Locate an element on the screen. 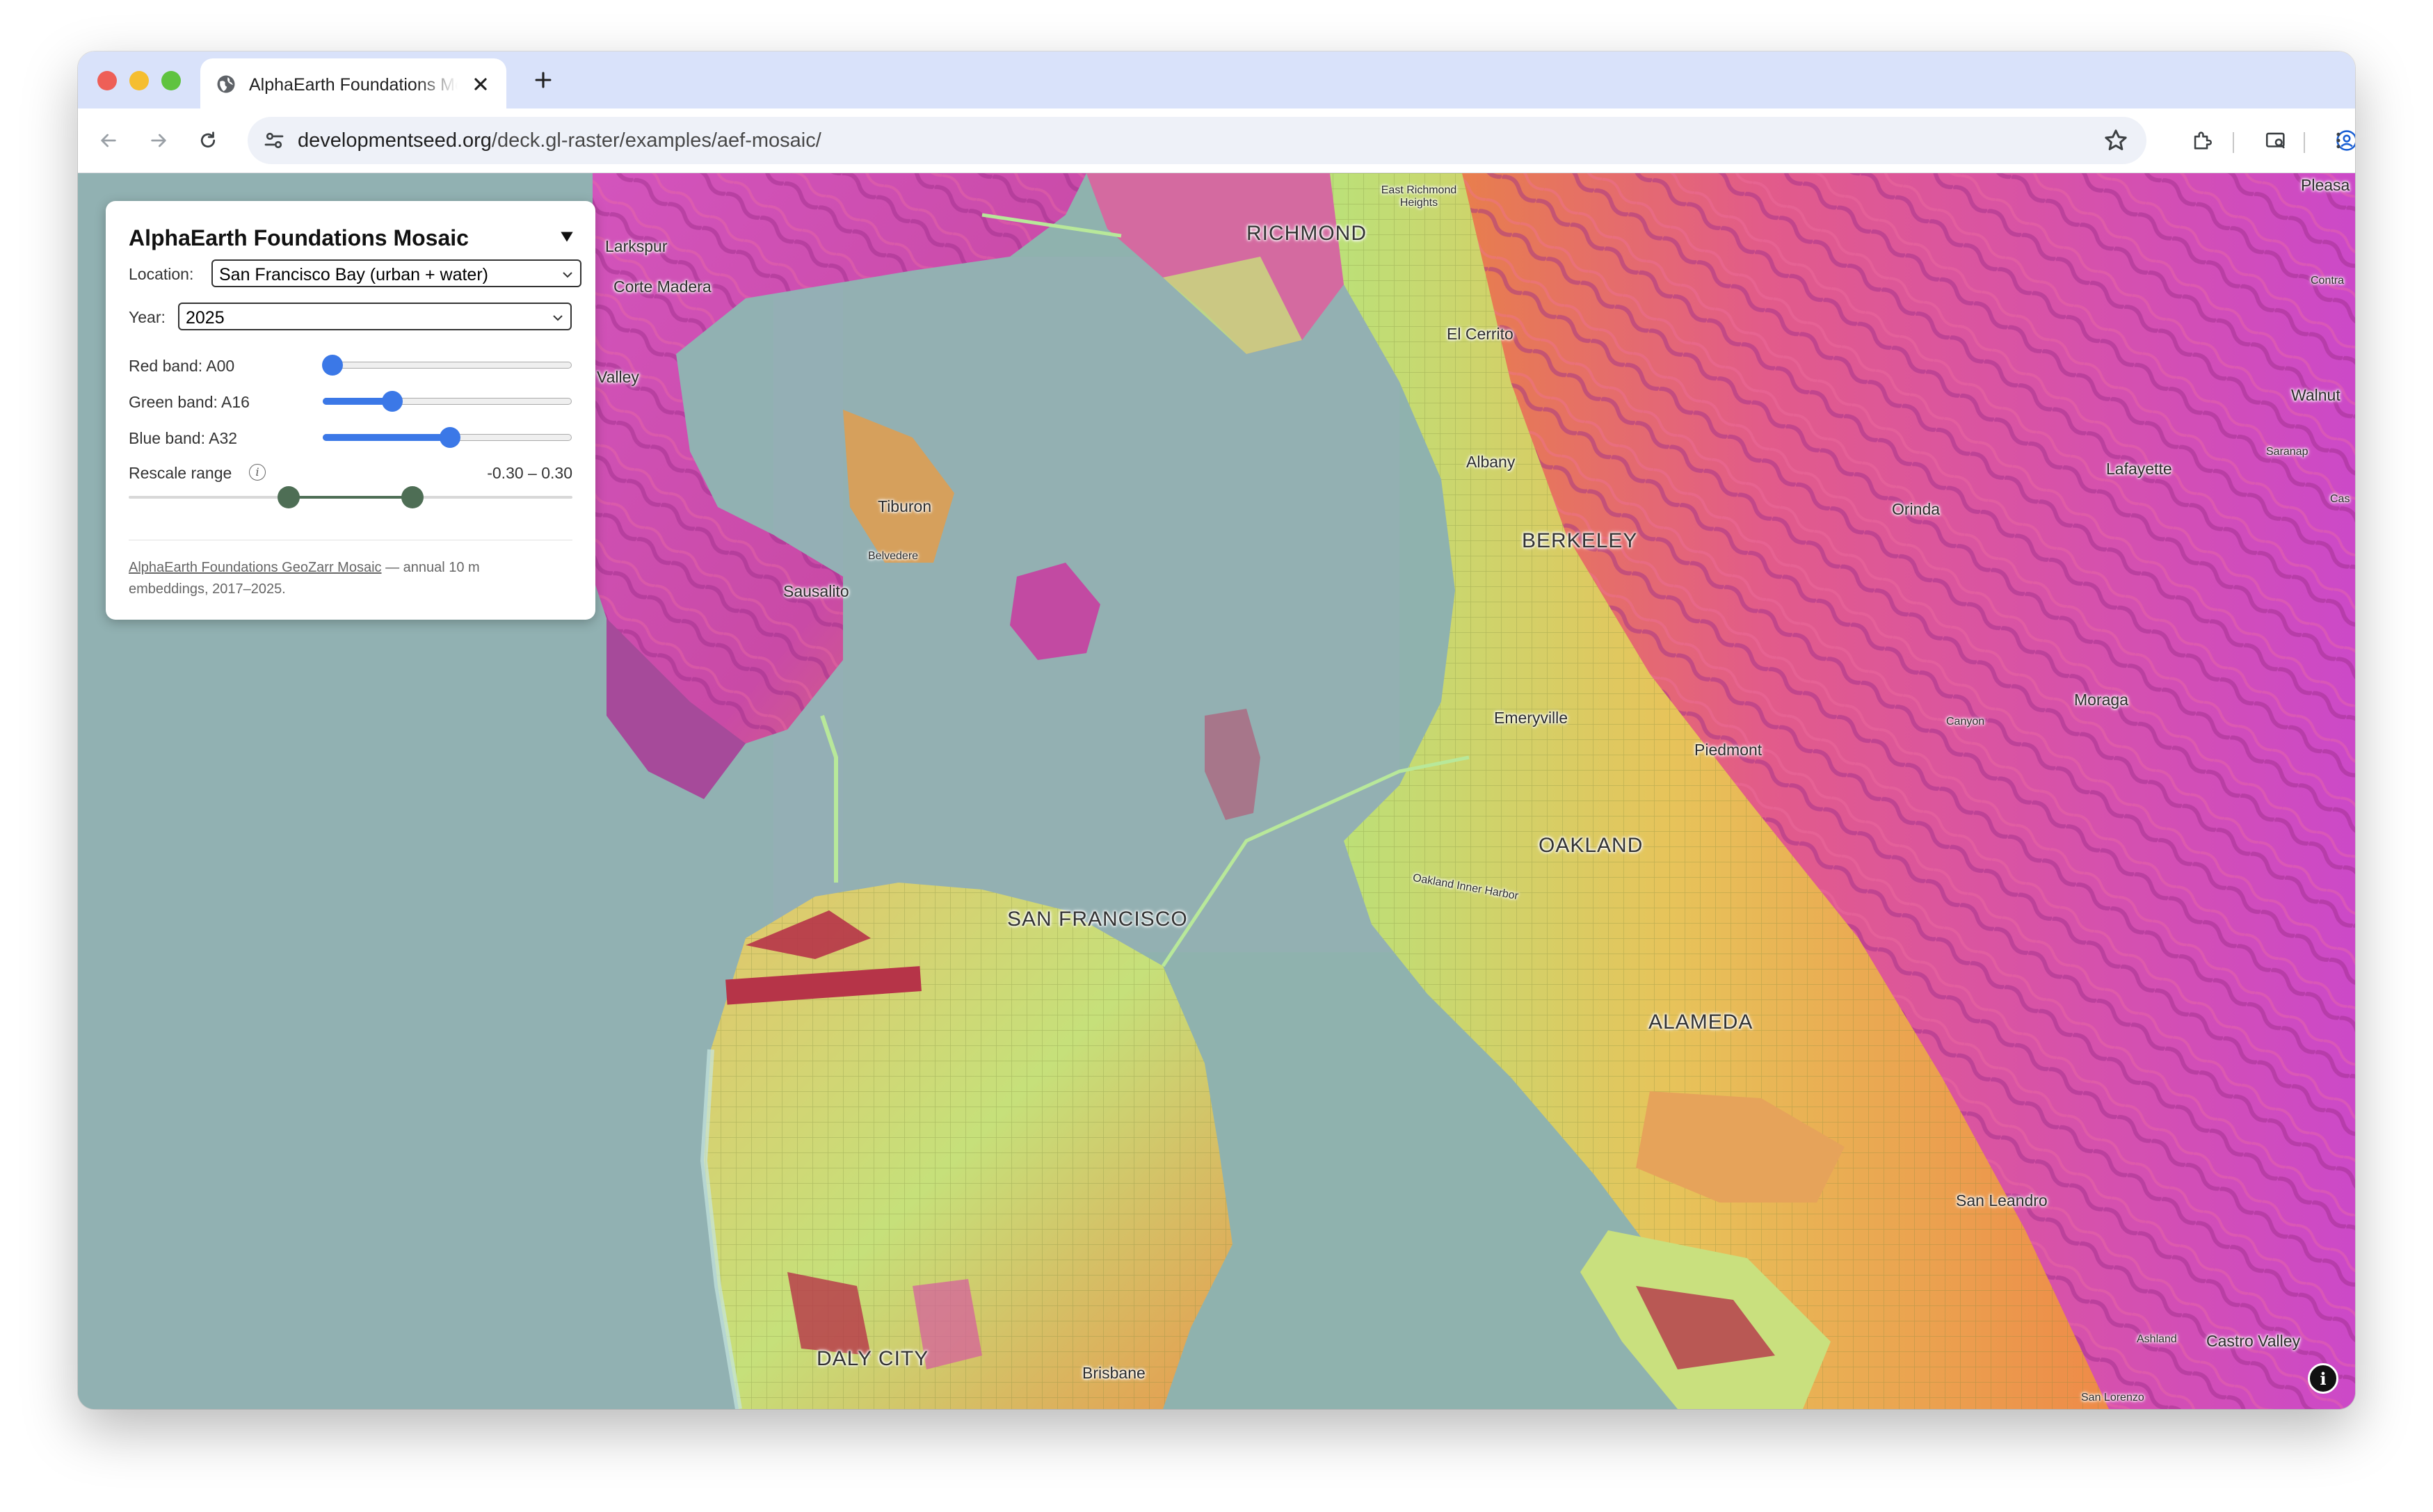 The width and height of the screenshot is (2433, 1512). map-label-brisbane: Brisbane is located at coordinates (1114, 1373).